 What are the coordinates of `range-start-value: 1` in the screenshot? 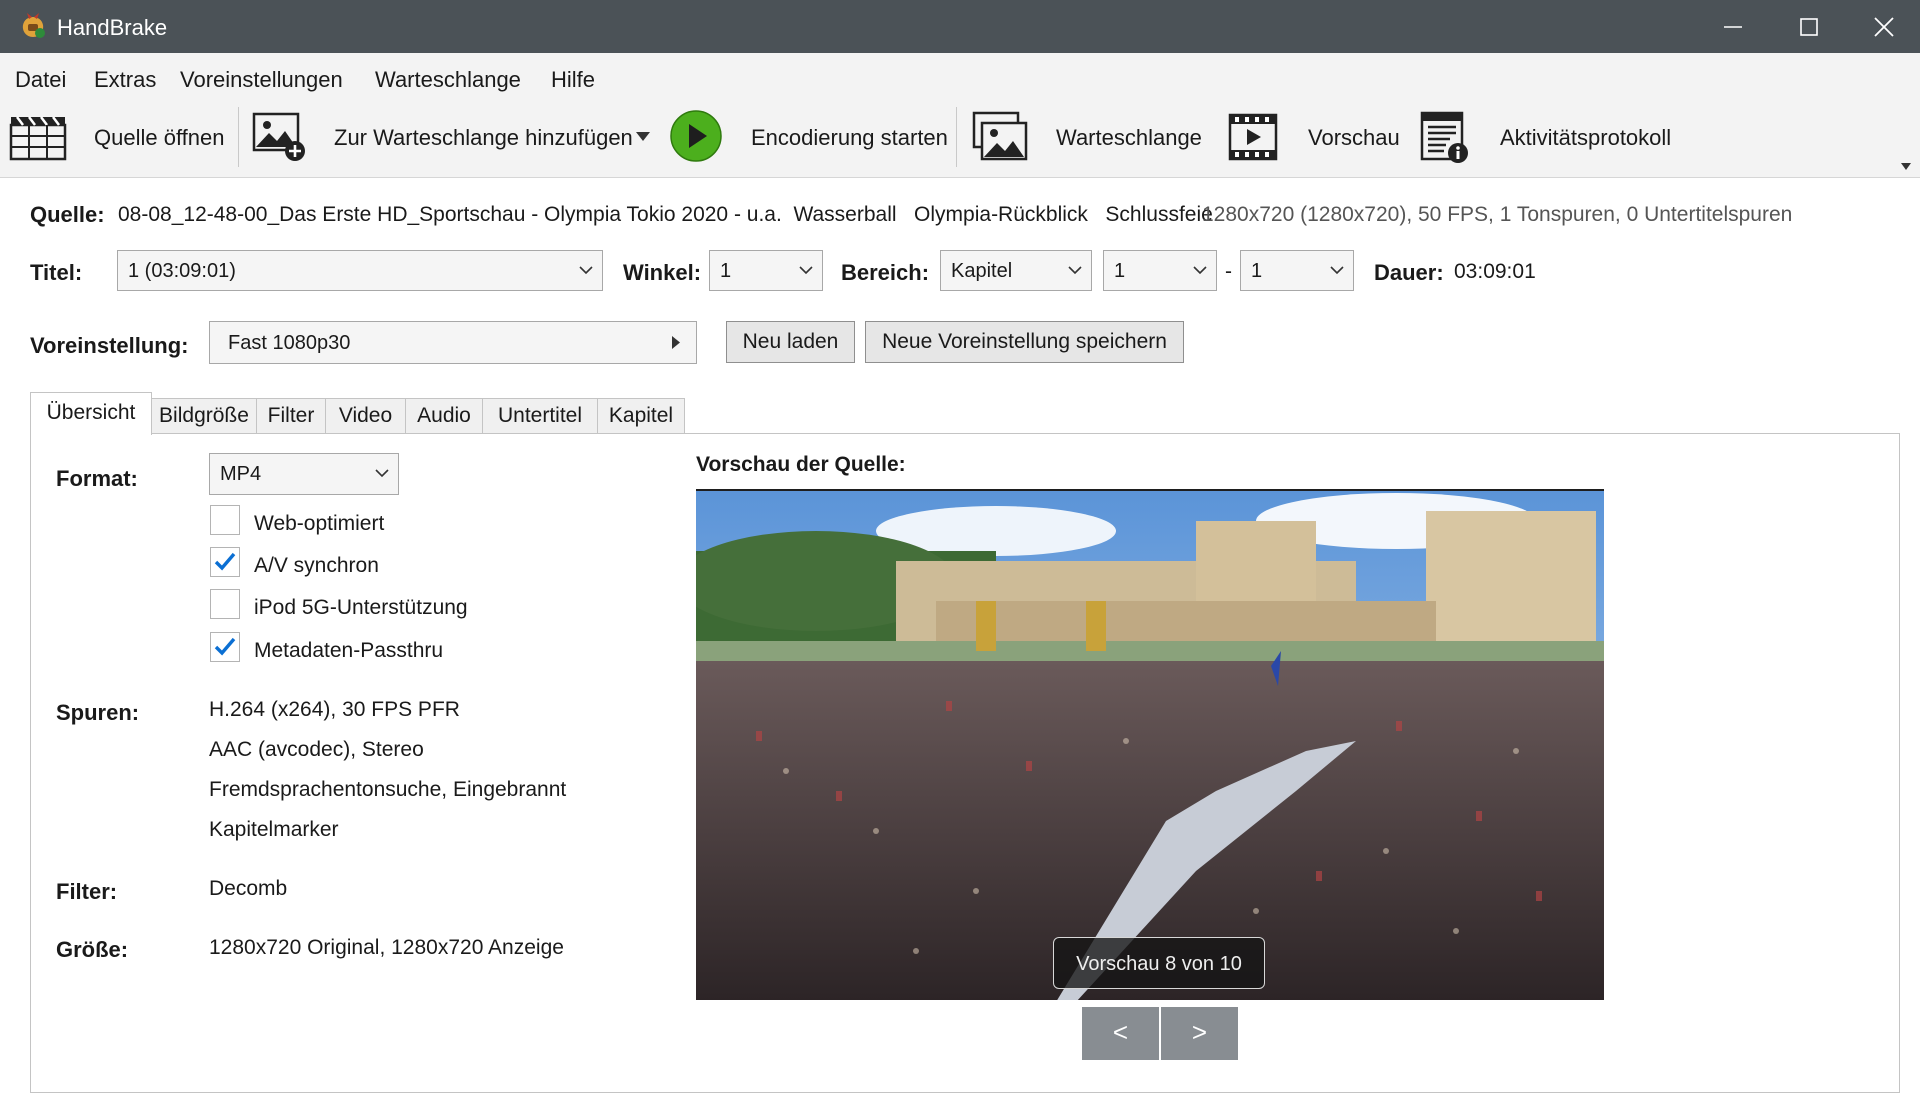 It's located at (1120, 271).